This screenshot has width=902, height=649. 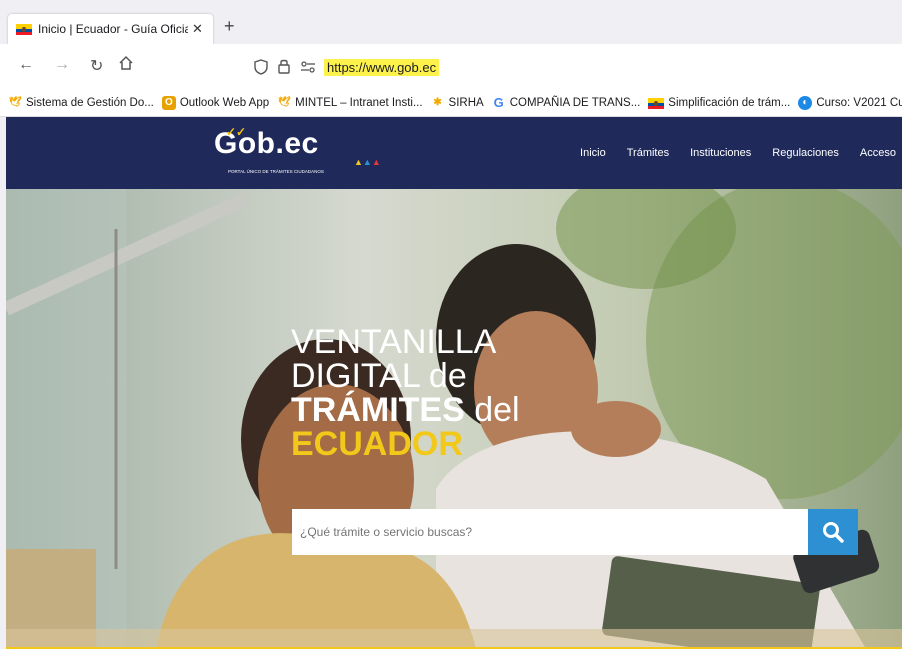 I want to click on bookmark-label: Curso: V2021 Curso p, so click(x=859, y=103).